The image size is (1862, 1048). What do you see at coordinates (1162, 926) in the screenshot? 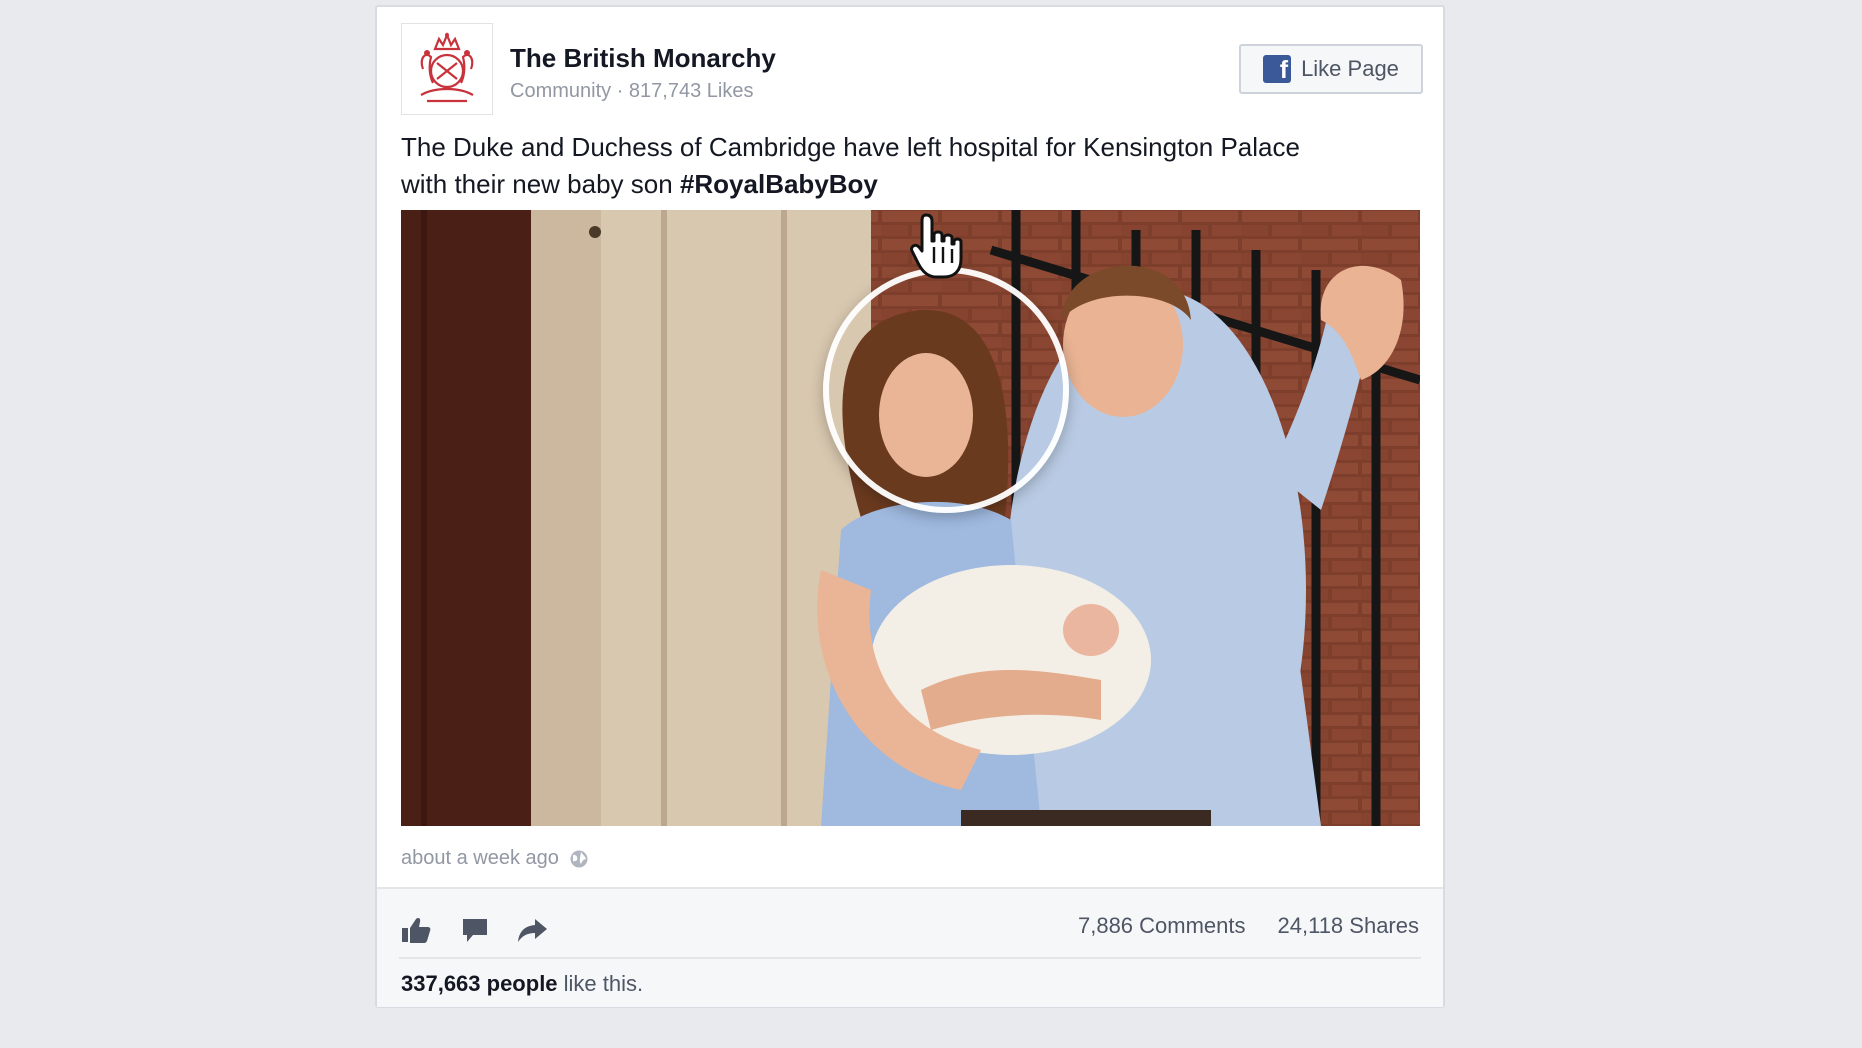
I see `comments-count-link: 7,886 Comments` at bounding box center [1162, 926].